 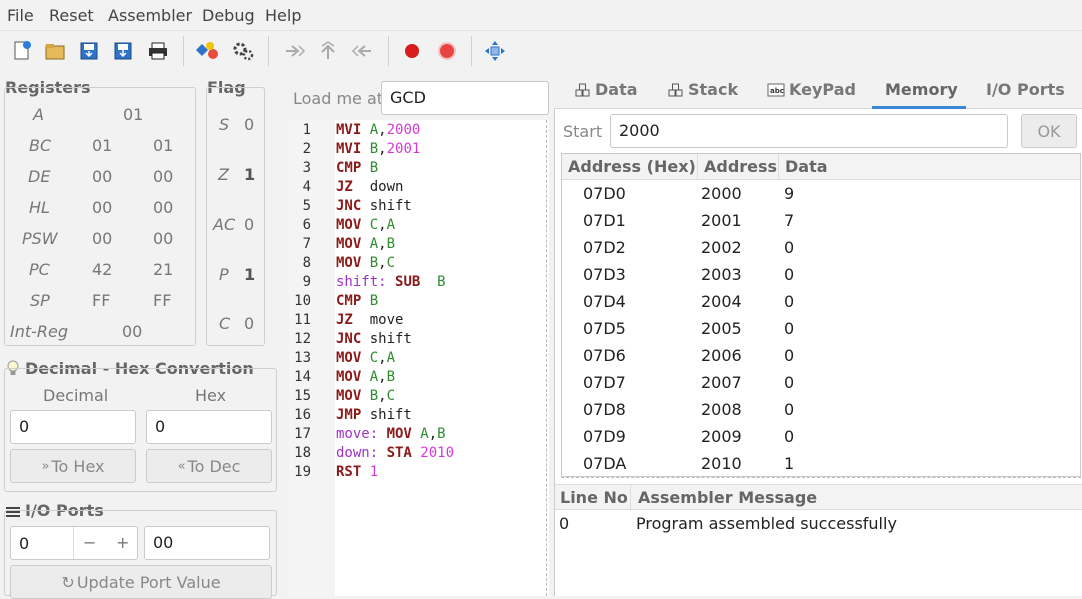 I want to click on decimal-input: 0, so click(x=73, y=427).